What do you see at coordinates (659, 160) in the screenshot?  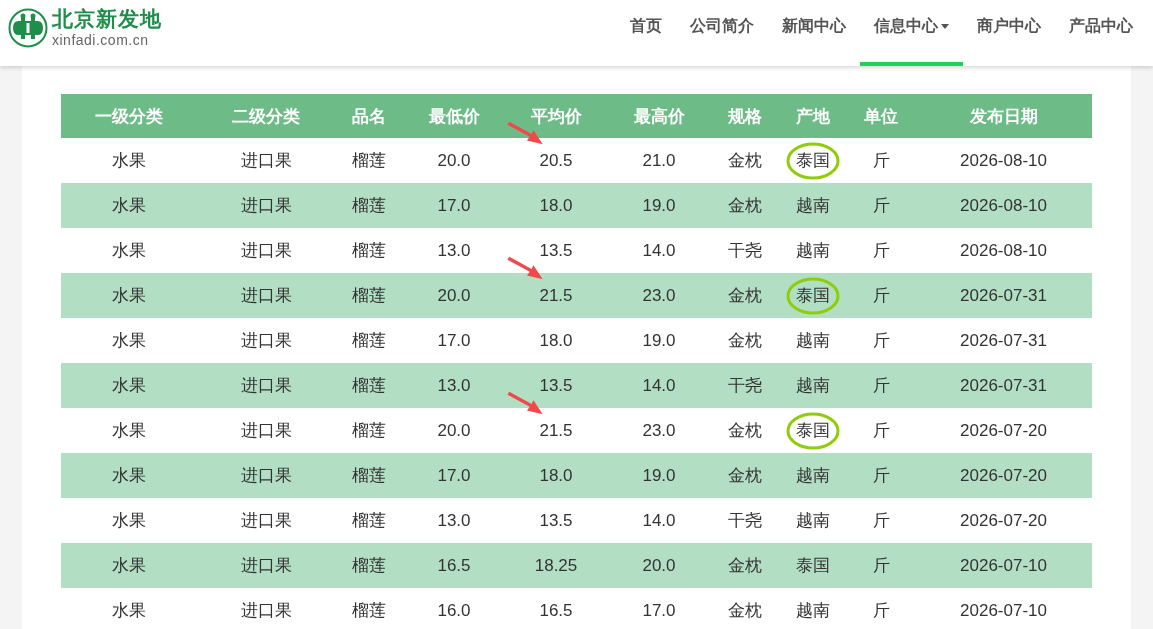 I see `table-cell: 21.0` at bounding box center [659, 160].